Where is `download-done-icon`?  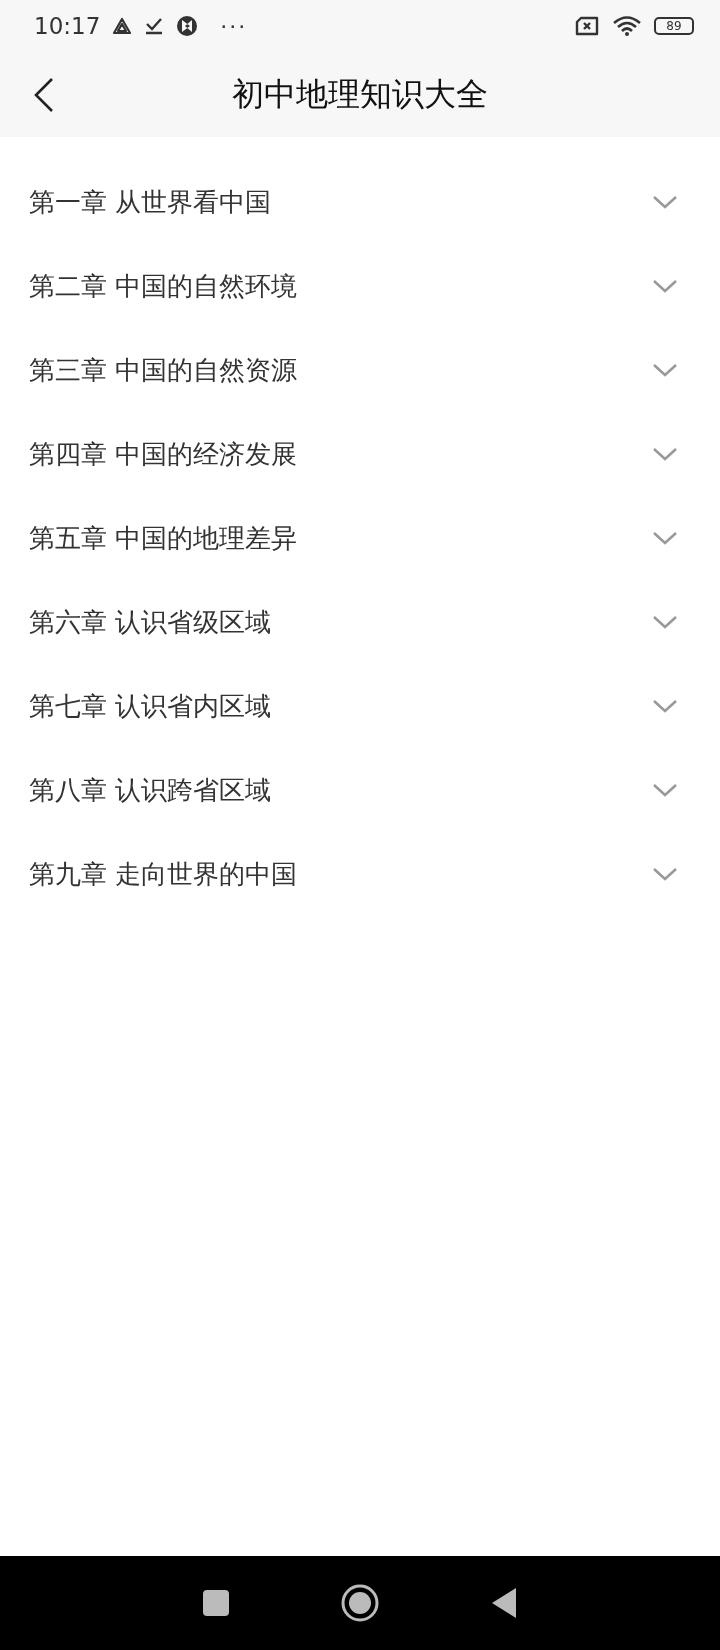
download-done-icon is located at coordinates (154, 26).